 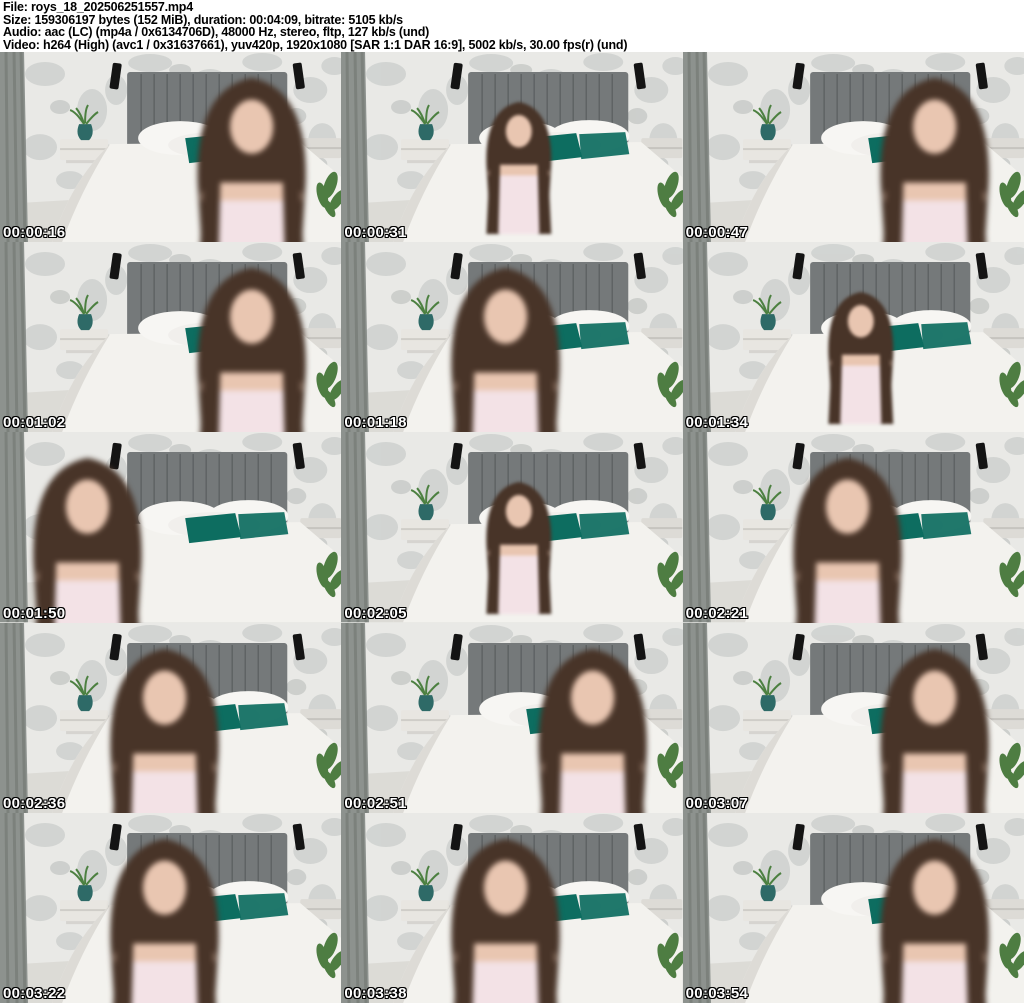 I want to click on video-thumbnail: 00:02:05, so click(x=512, y=527).